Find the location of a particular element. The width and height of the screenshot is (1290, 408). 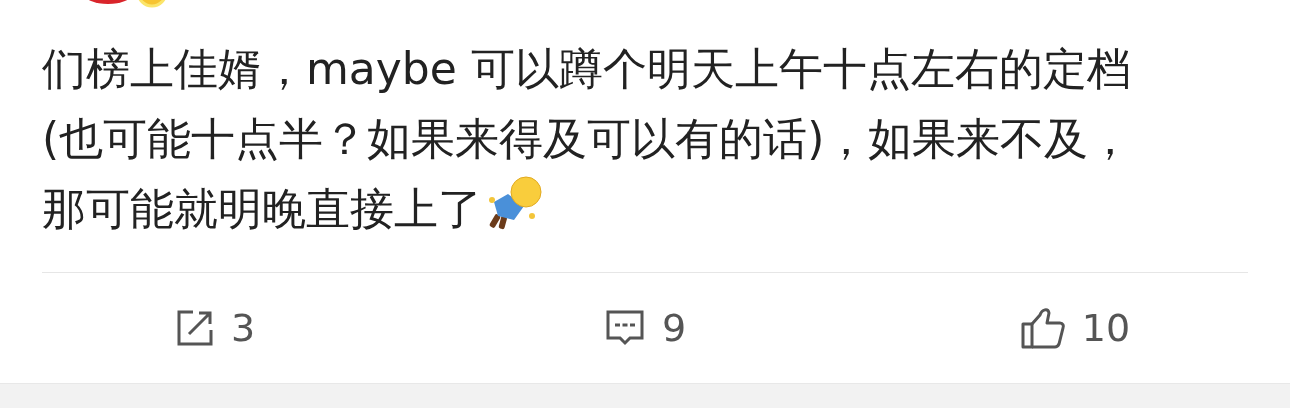

person-emoji-icon is located at coordinates (514, 202).